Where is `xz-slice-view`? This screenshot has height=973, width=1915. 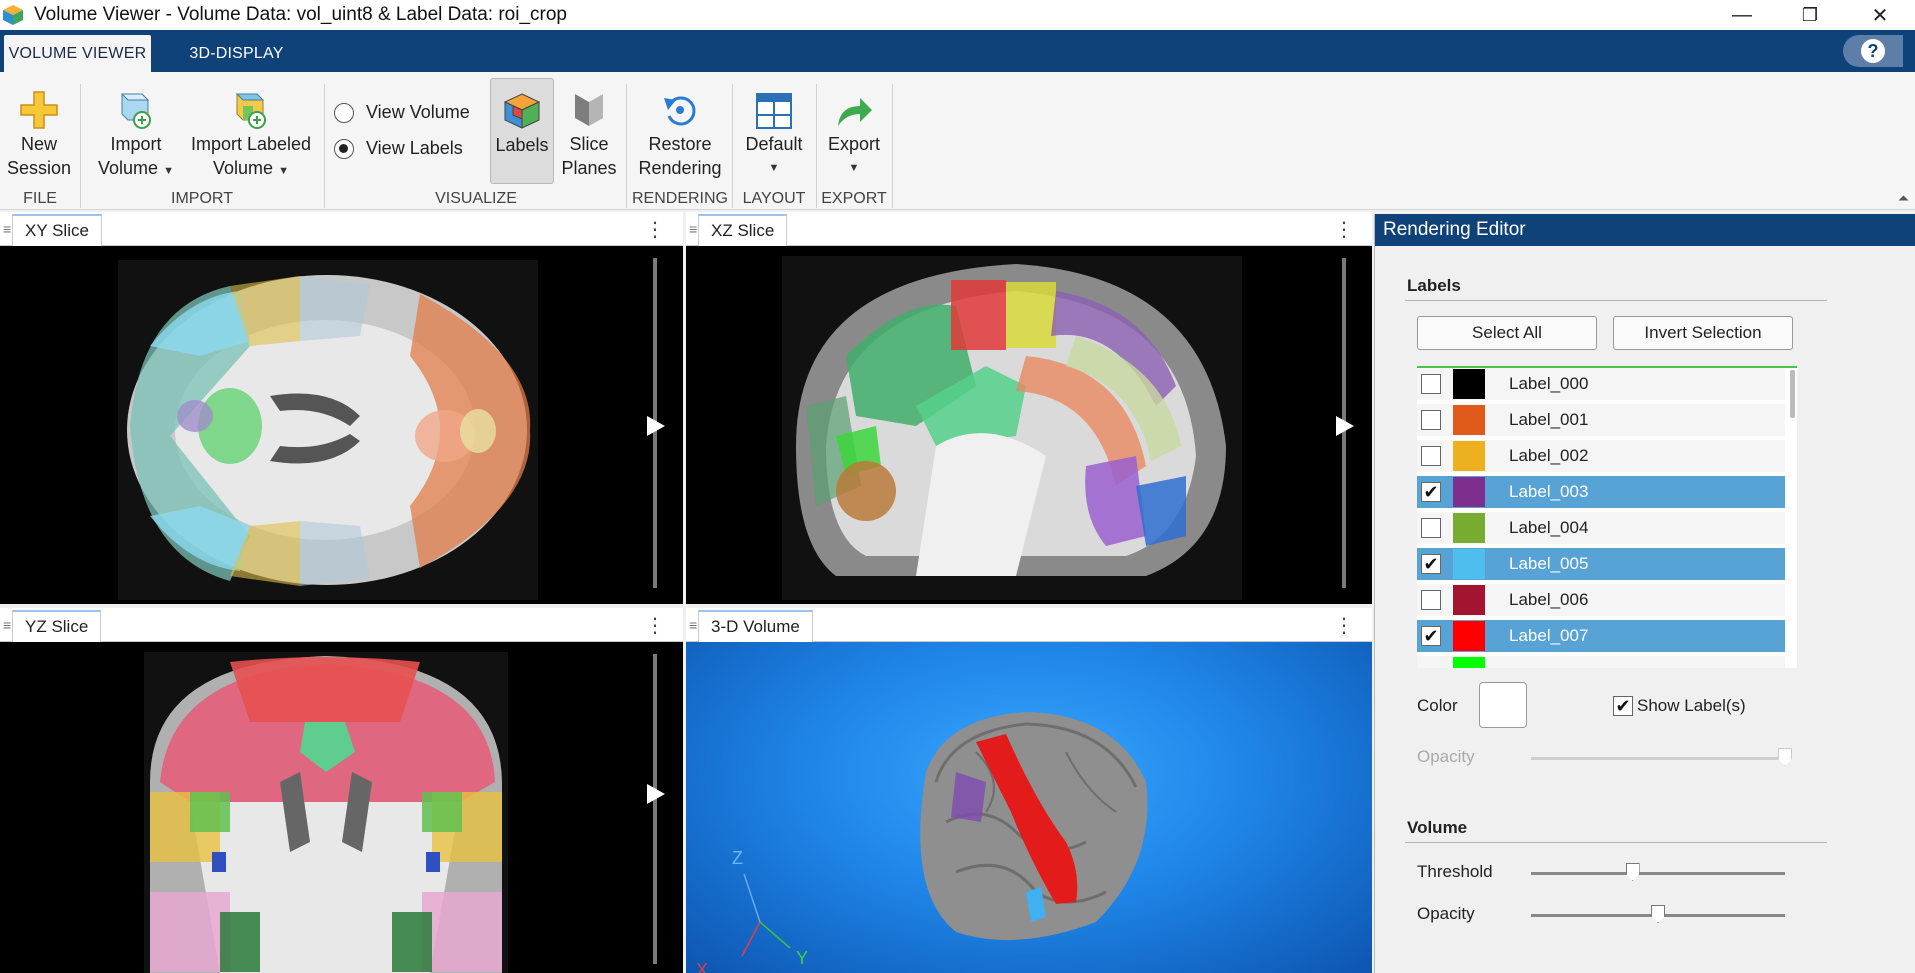 xz-slice-view is located at coordinates (1029, 425).